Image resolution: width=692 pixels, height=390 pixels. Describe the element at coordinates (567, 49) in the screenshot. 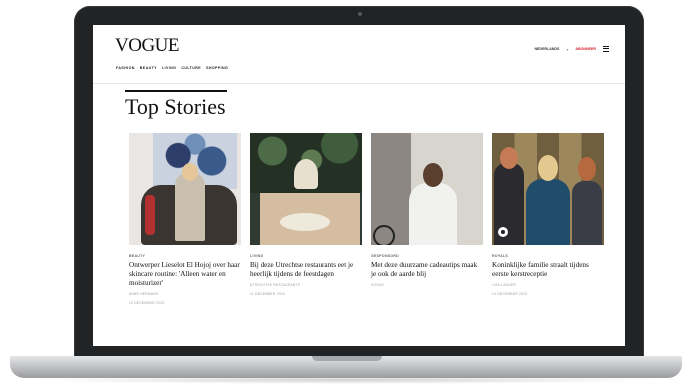

I see `chevron-down-icon: ▾` at that location.